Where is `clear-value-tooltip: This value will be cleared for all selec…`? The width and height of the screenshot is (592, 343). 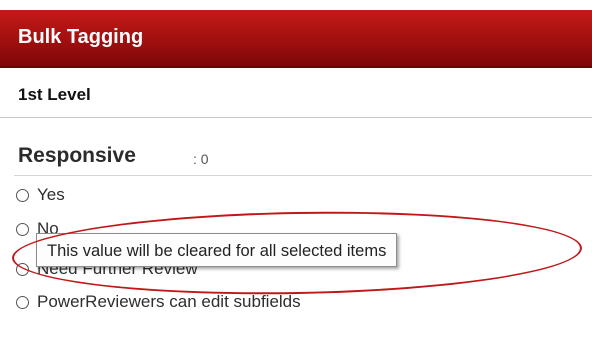 clear-value-tooltip: This value will be cleared for all selec… is located at coordinates (217, 250).